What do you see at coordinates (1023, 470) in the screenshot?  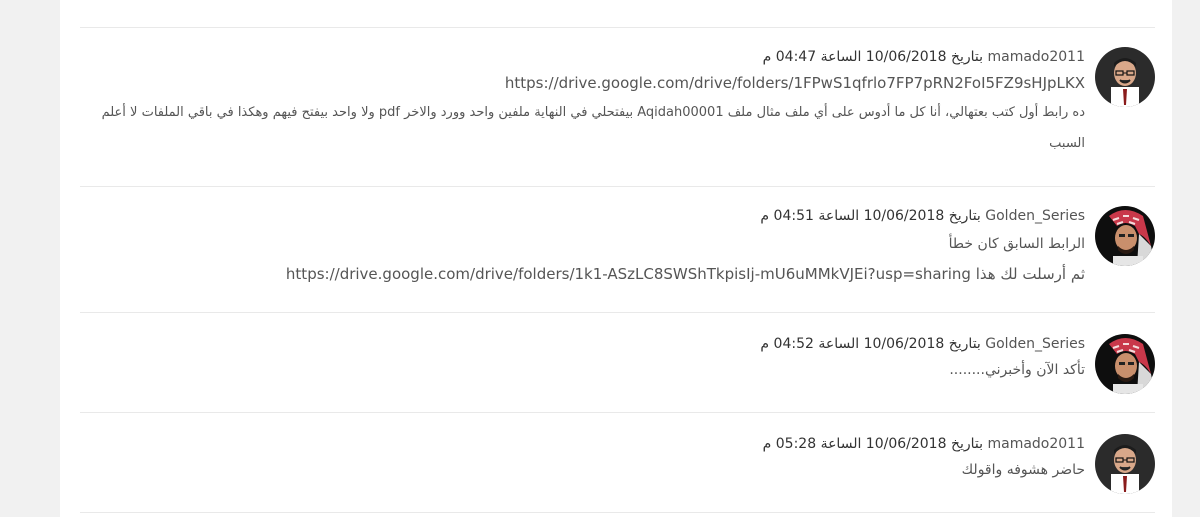 I see `comment-text-line: حاضر هشوفه واقولك` at bounding box center [1023, 470].